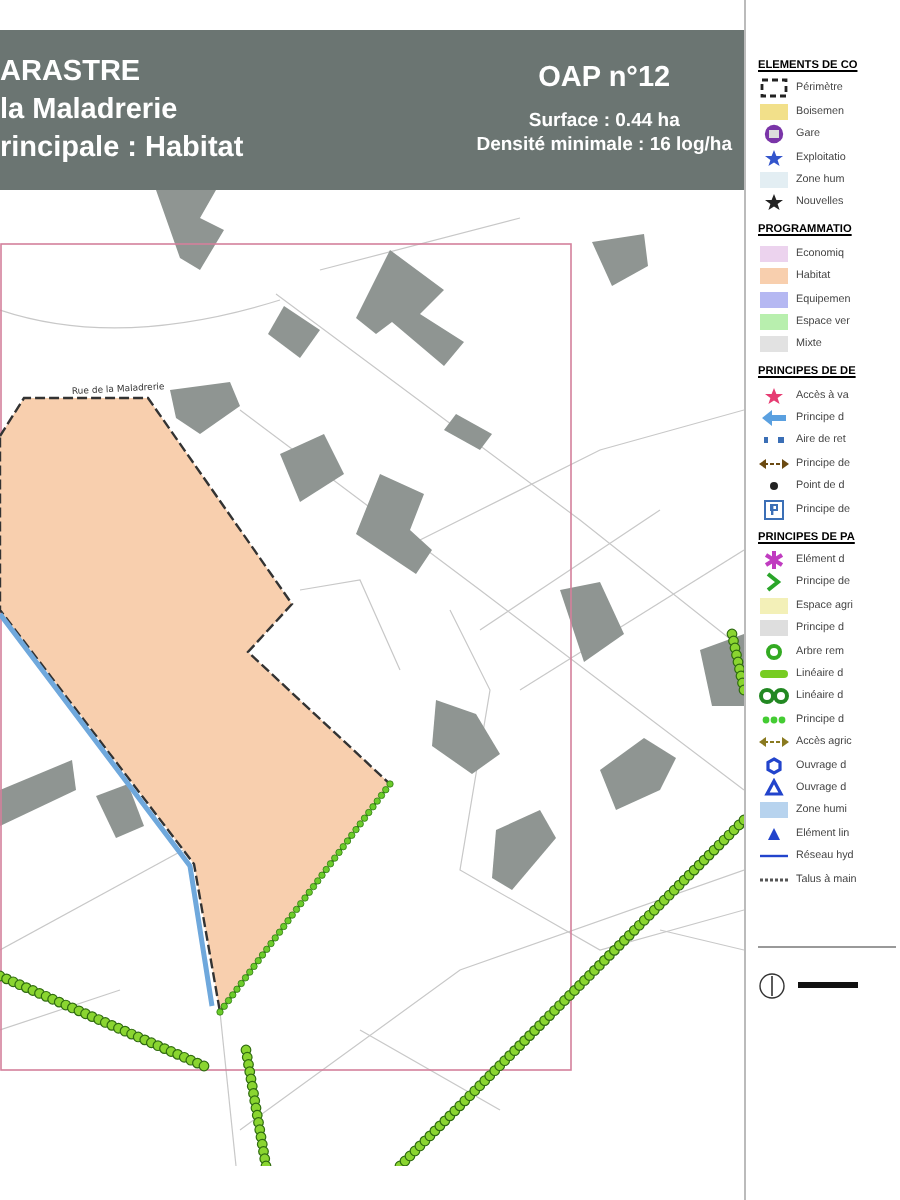 This screenshot has height=1200, width=900. What do you see at coordinates (604, 78) in the screenshot?
I see `oap-number: OAP n°12` at bounding box center [604, 78].